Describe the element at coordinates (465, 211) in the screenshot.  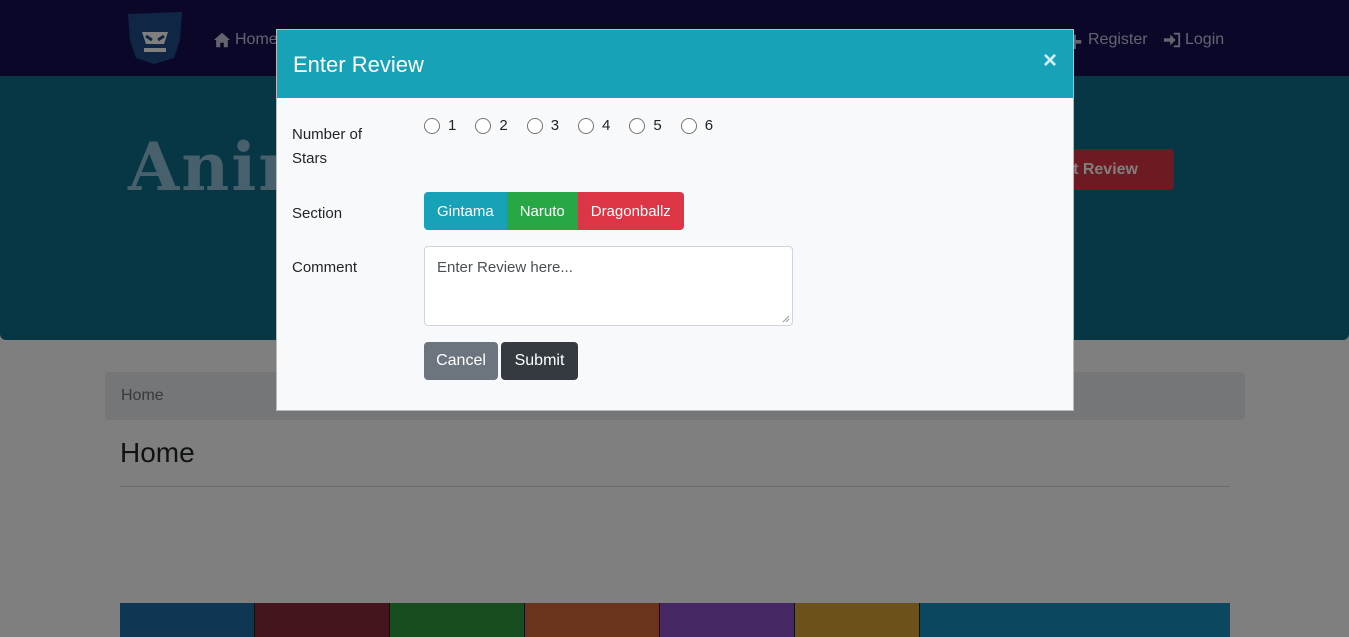
I see `section-gintama-button: Gintama` at that location.